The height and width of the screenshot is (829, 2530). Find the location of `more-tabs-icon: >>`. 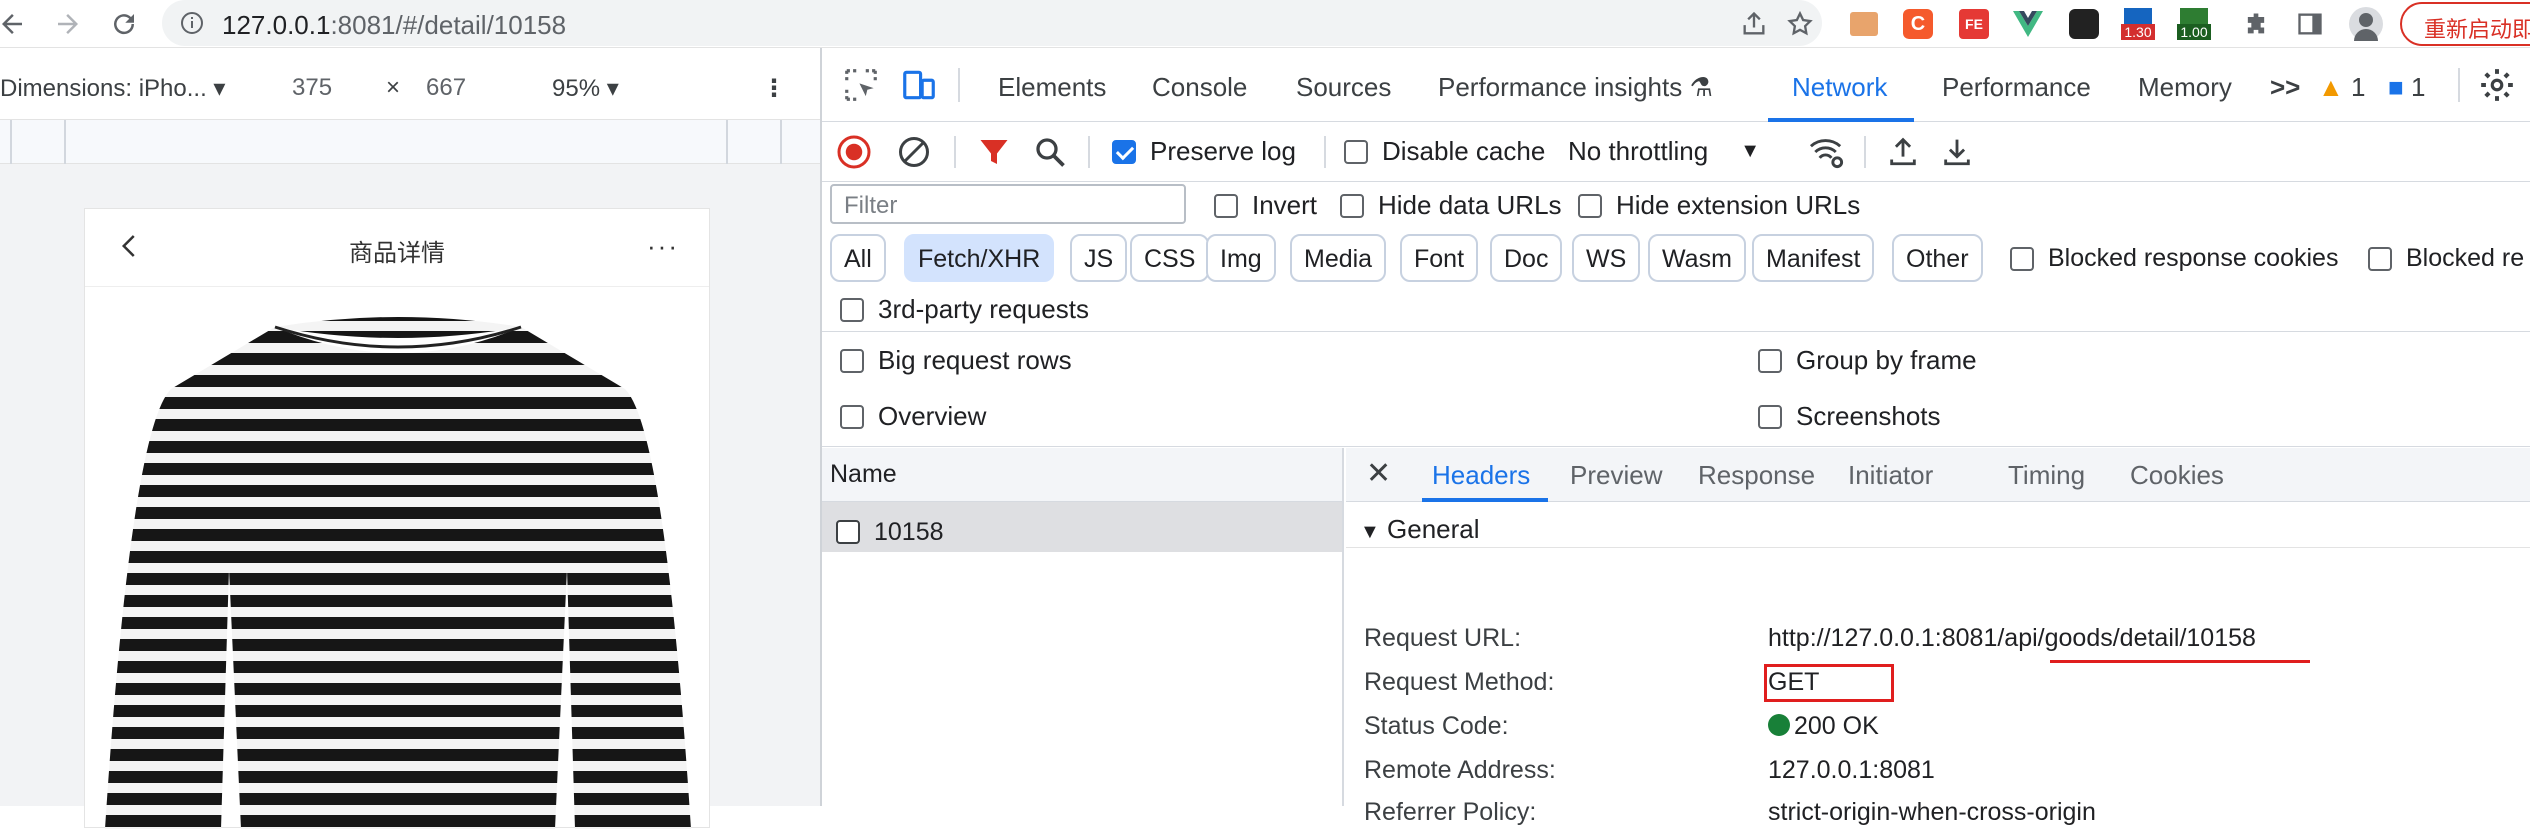

more-tabs-icon: >> is located at coordinates (2285, 87).